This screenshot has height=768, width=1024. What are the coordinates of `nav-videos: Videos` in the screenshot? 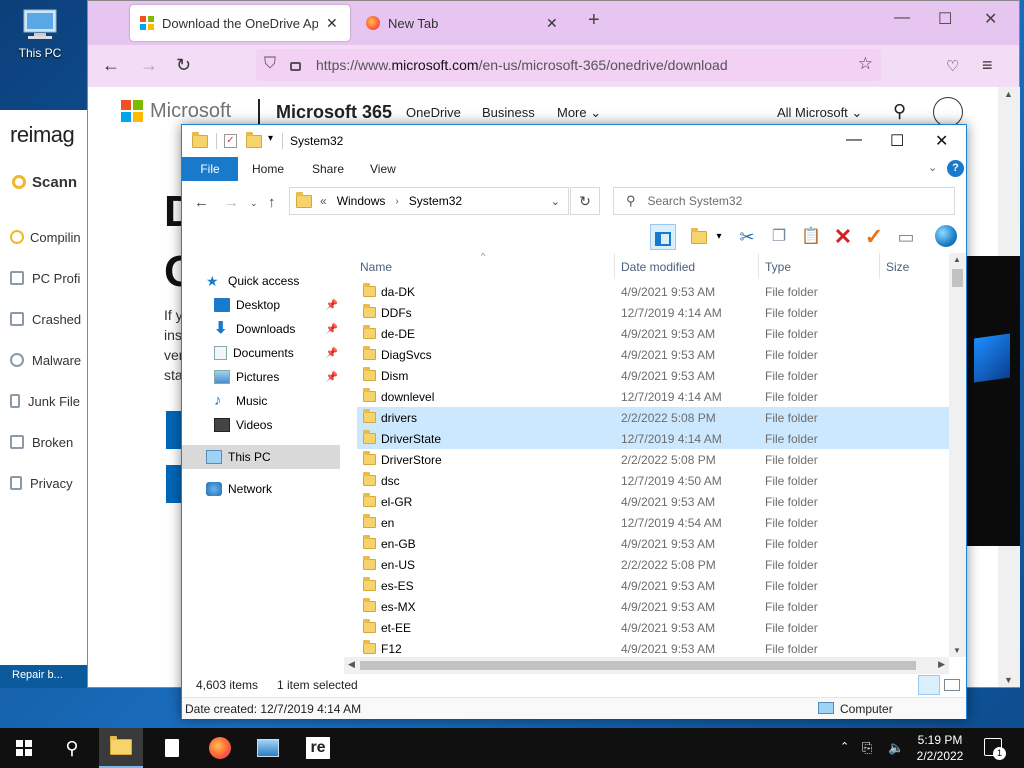 It's located at (261, 425).